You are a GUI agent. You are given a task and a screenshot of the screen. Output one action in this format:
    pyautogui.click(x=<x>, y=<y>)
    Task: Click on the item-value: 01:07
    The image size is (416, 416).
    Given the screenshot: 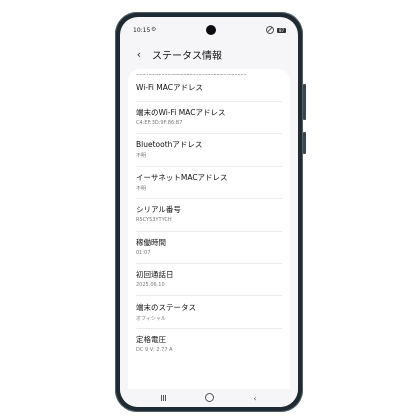 What is the action you would take?
    pyautogui.click(x=143, y=253)
    